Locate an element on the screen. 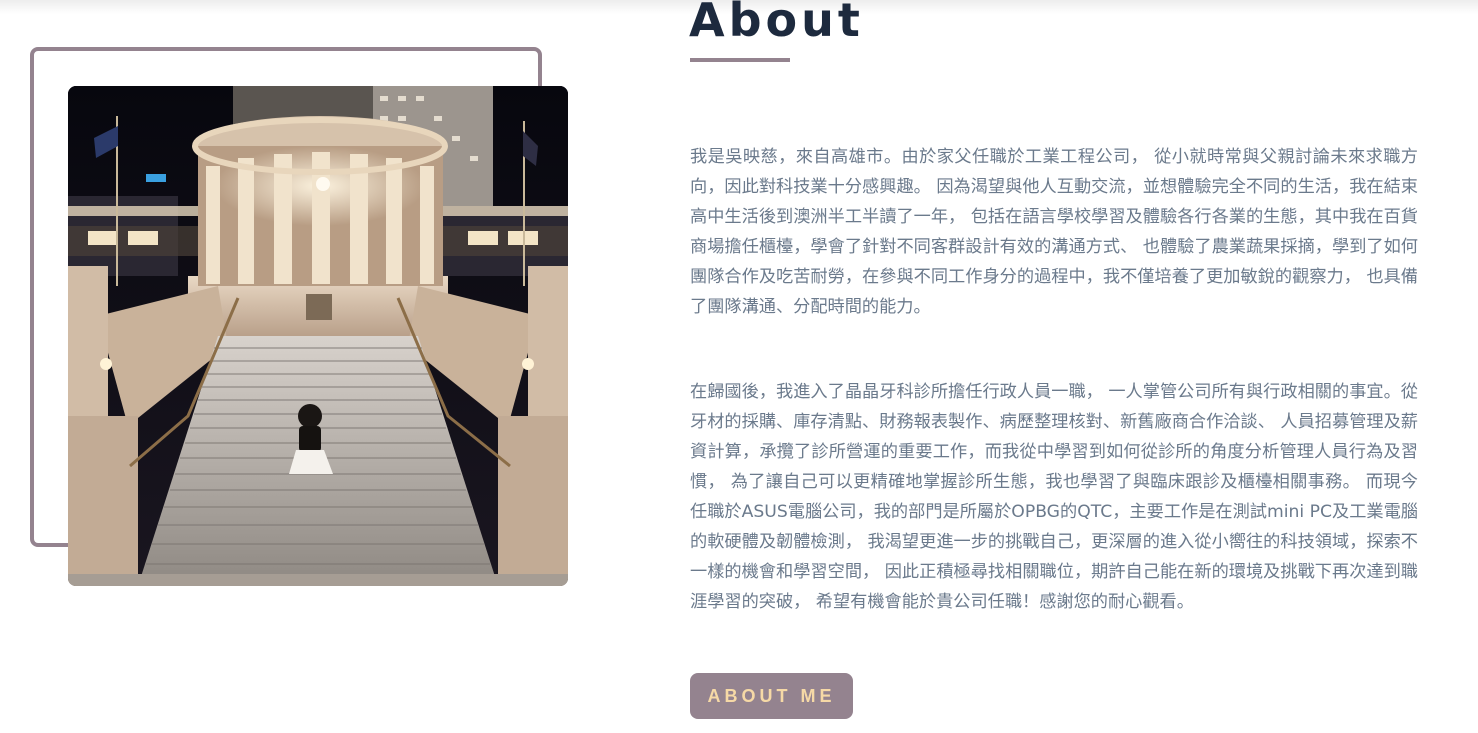  section-title: About is located at coordinates (776, 23).